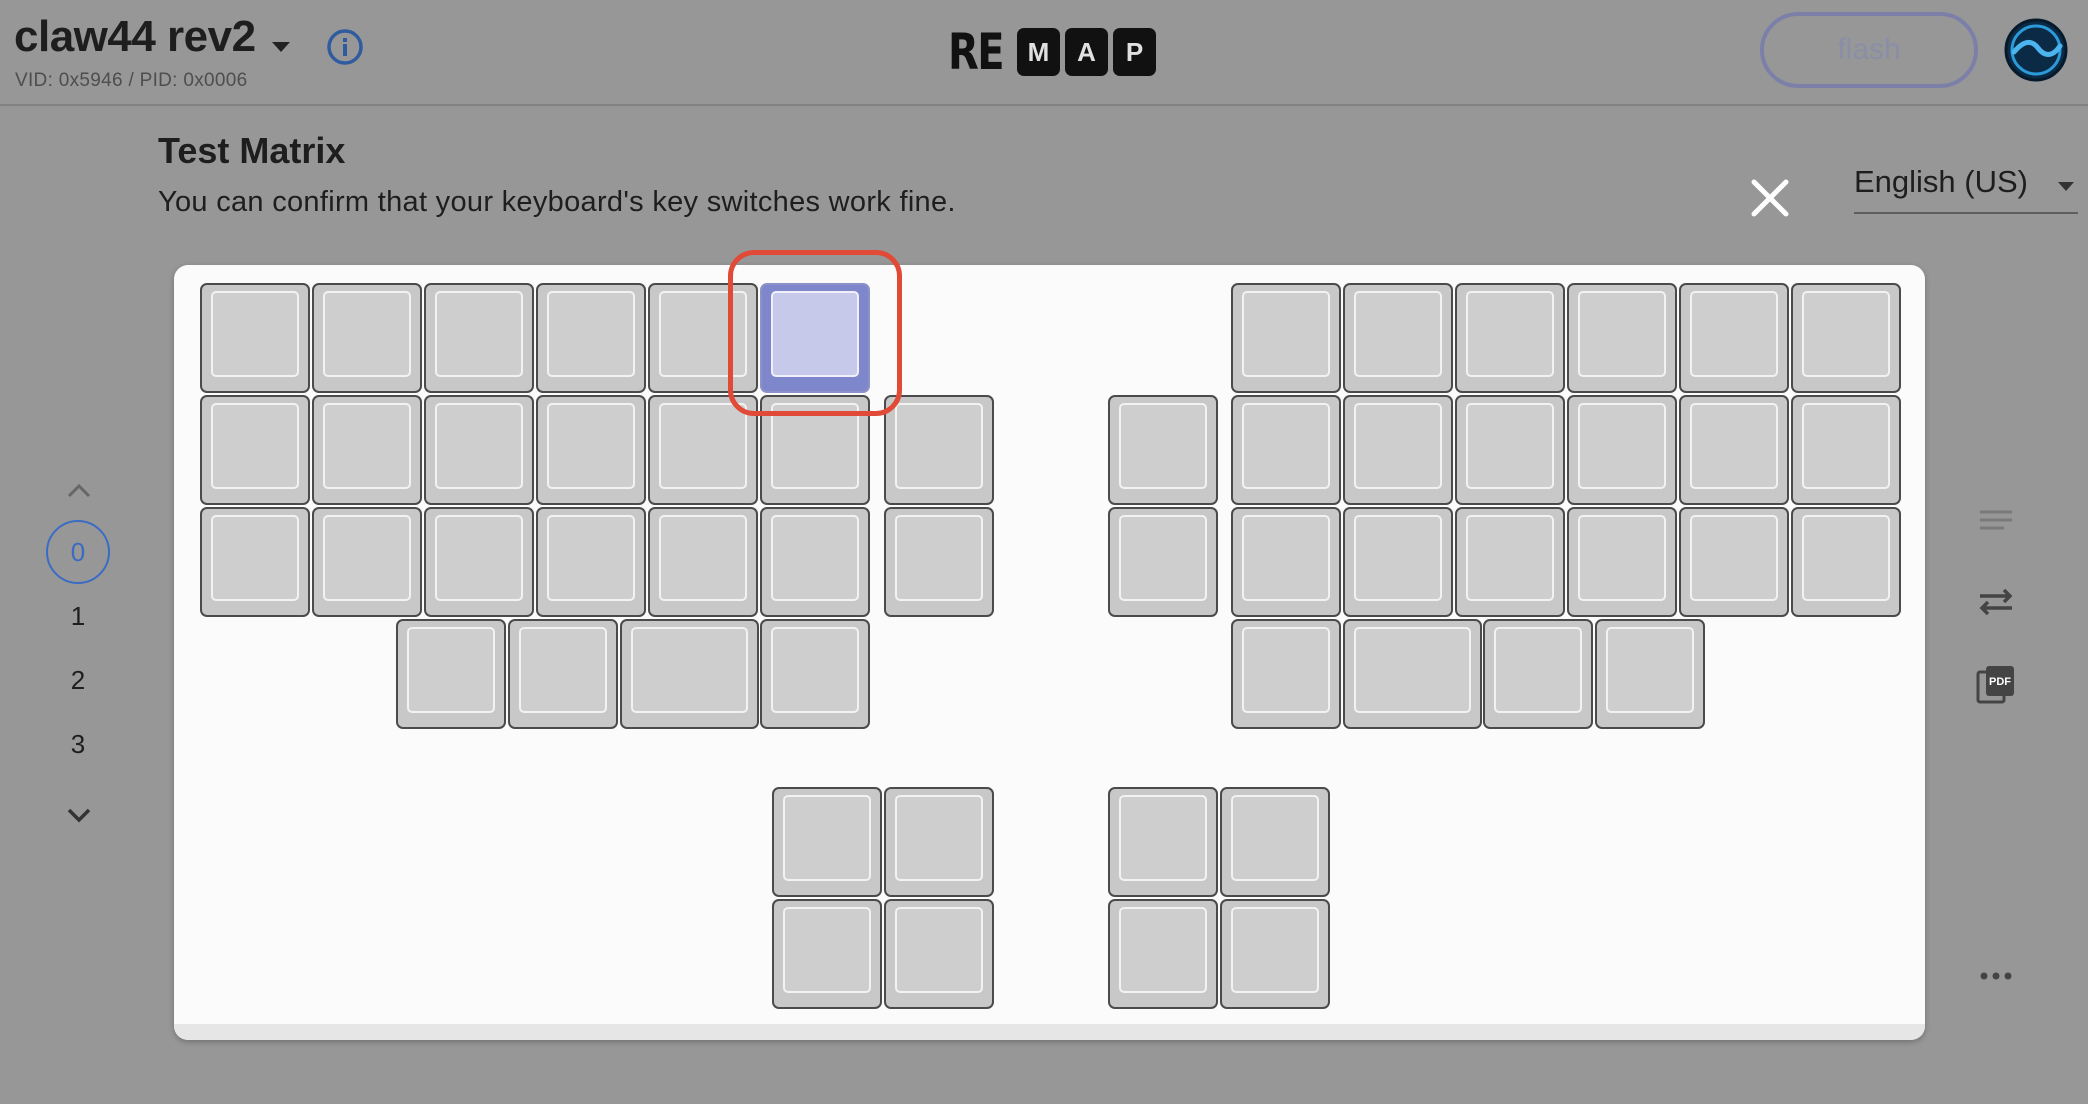 The image size is (2088, 1104). What do you see at coordinates (1996, 520) in the screenshot?
I see `menu-lines-icon` at bounding box center [1996, 520].